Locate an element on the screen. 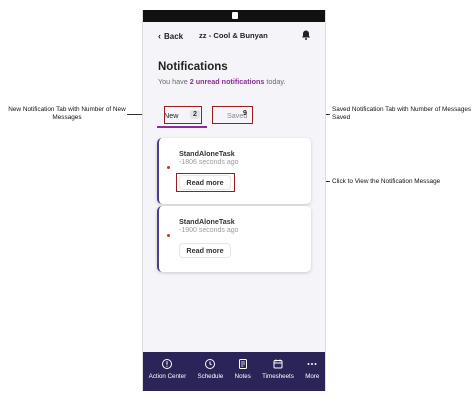 The width and height of the screenshot is (474, 402). calendar-icon is located at coordinates (278, 364).